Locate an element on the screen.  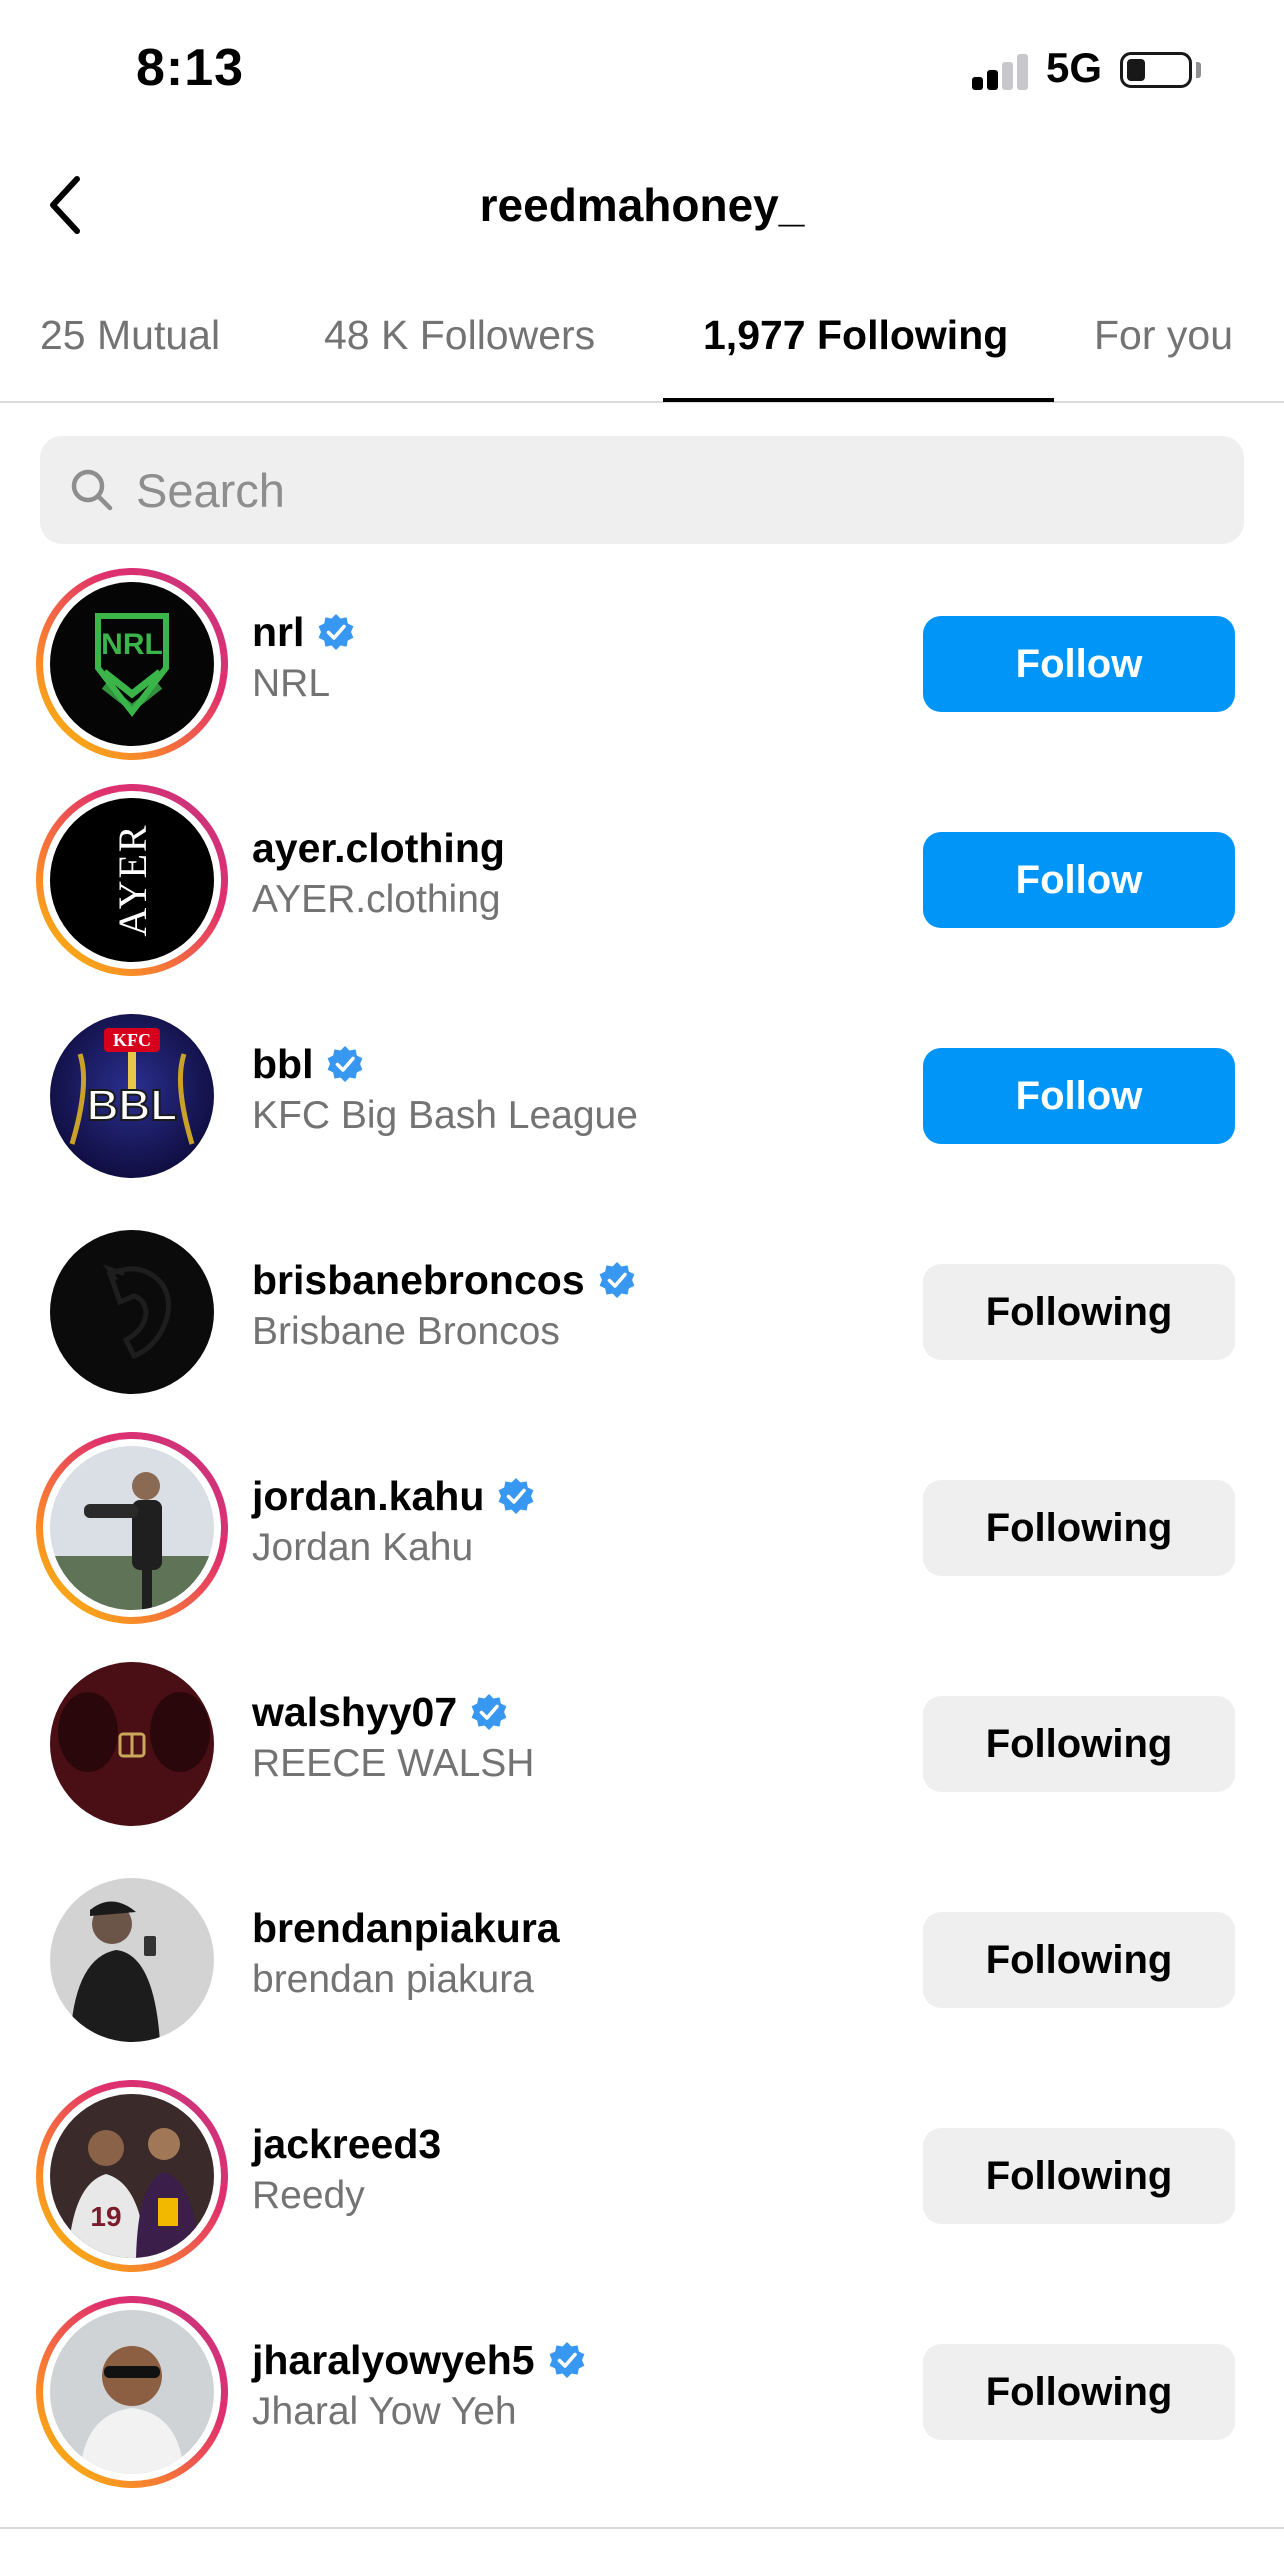
avatar: 19 is located at coordinates (132, 2176).